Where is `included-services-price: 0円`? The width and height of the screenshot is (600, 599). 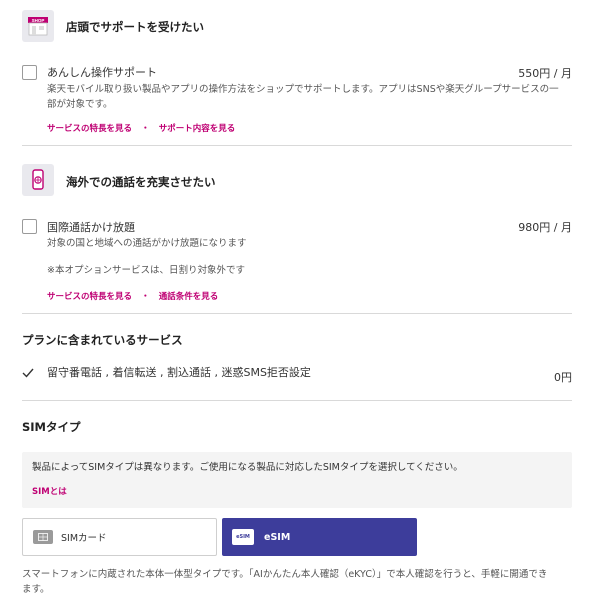
included-services-price: 0円 is located at coordinates (563, 377).